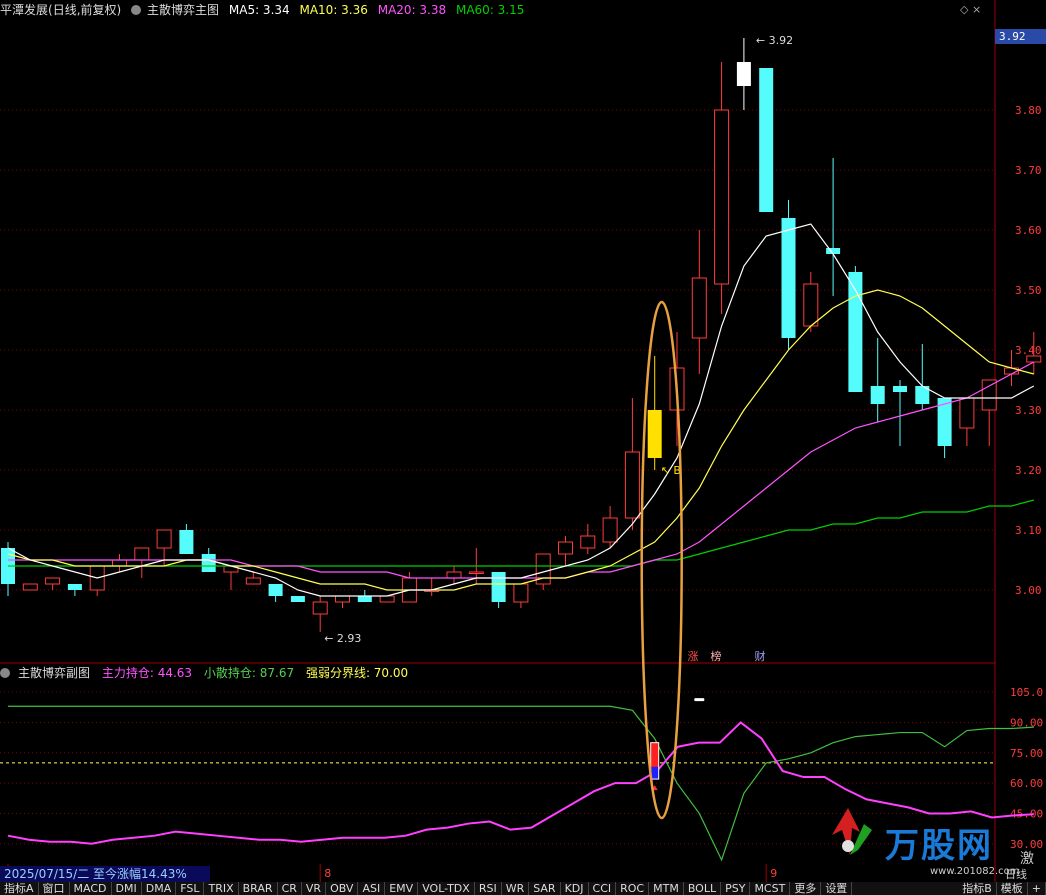 This screenshot has height=895, width=1046. I want to click on point-b-label: ↖ B, so click(671, 470).